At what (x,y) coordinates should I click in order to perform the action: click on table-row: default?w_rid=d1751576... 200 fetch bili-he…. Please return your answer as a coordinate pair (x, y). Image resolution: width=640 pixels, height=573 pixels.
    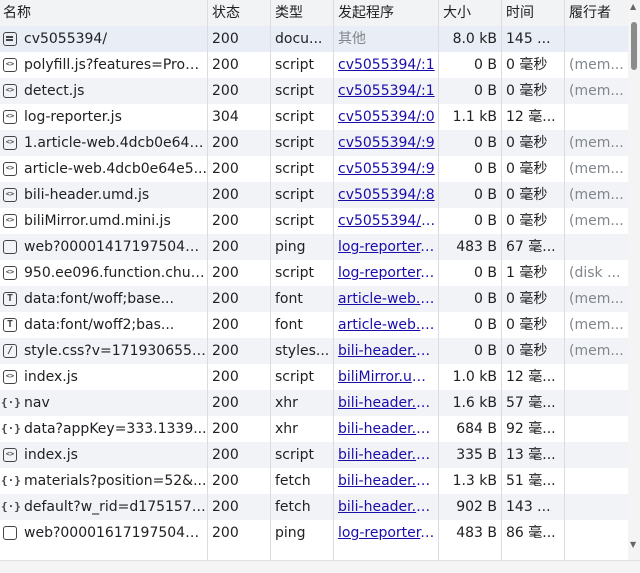
    Looking at the image, I should click on (314, 507).